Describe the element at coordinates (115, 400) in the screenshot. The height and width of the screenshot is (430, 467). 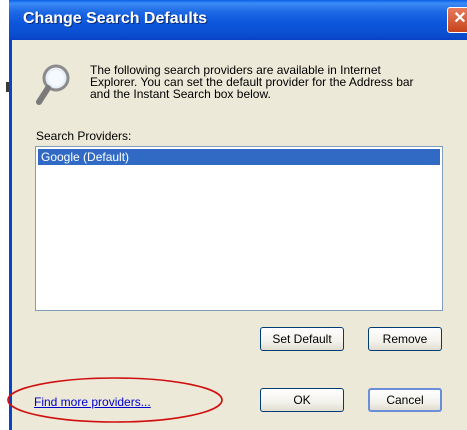
I see `annotation-oval` at that location.